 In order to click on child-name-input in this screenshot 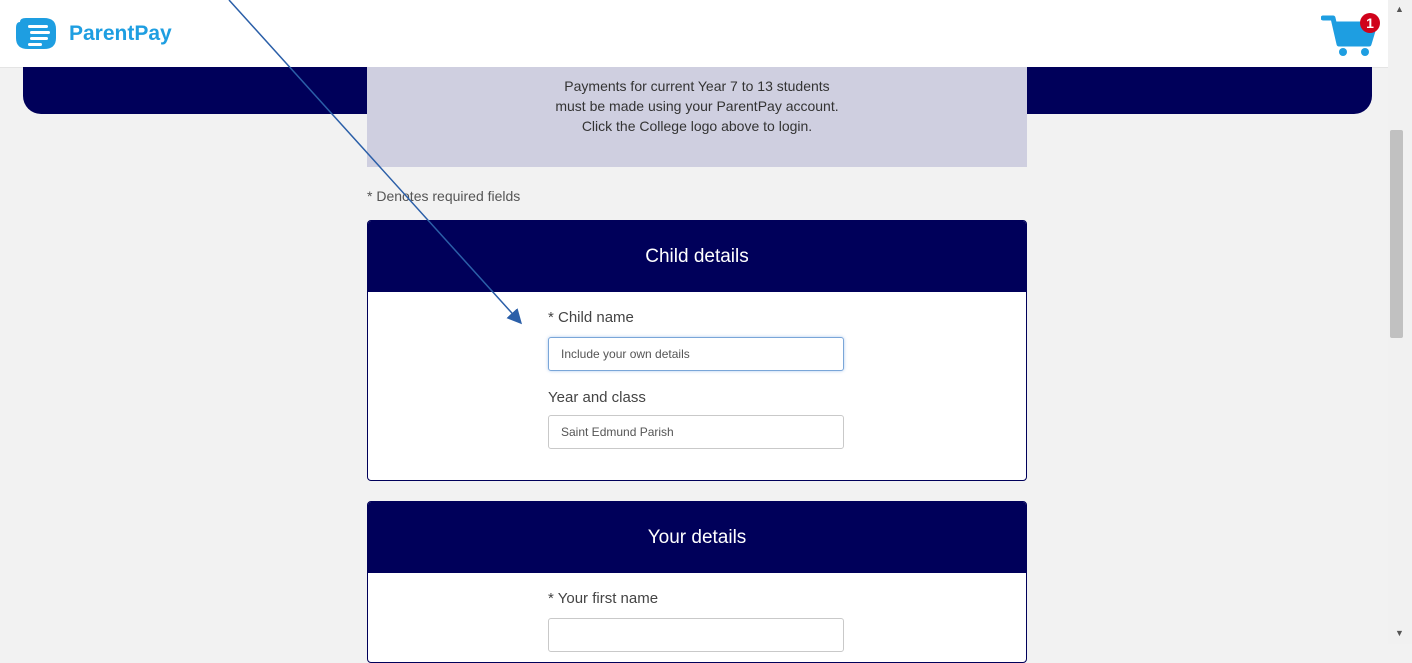, I will do `click(696, 354)`.